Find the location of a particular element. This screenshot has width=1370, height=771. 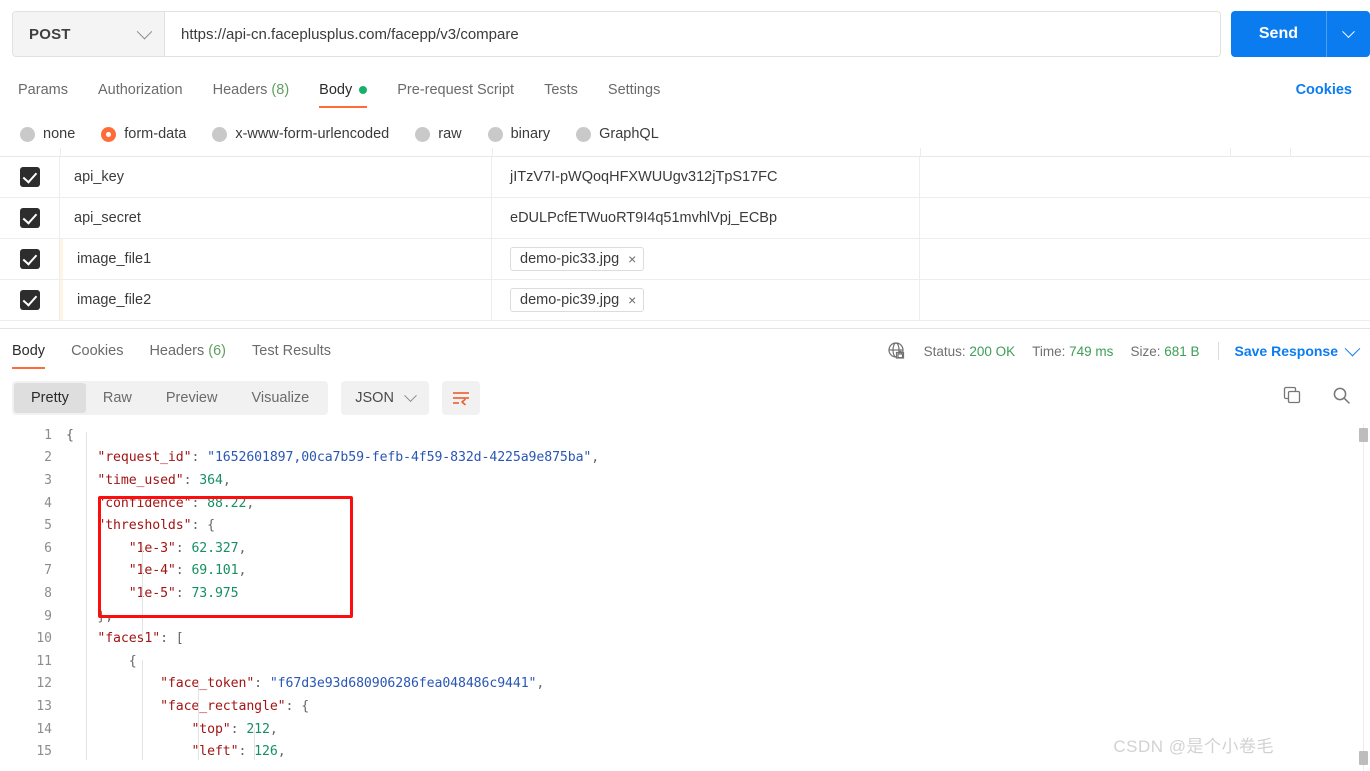

tab-label: Settings is located at coordinates (634, 90).